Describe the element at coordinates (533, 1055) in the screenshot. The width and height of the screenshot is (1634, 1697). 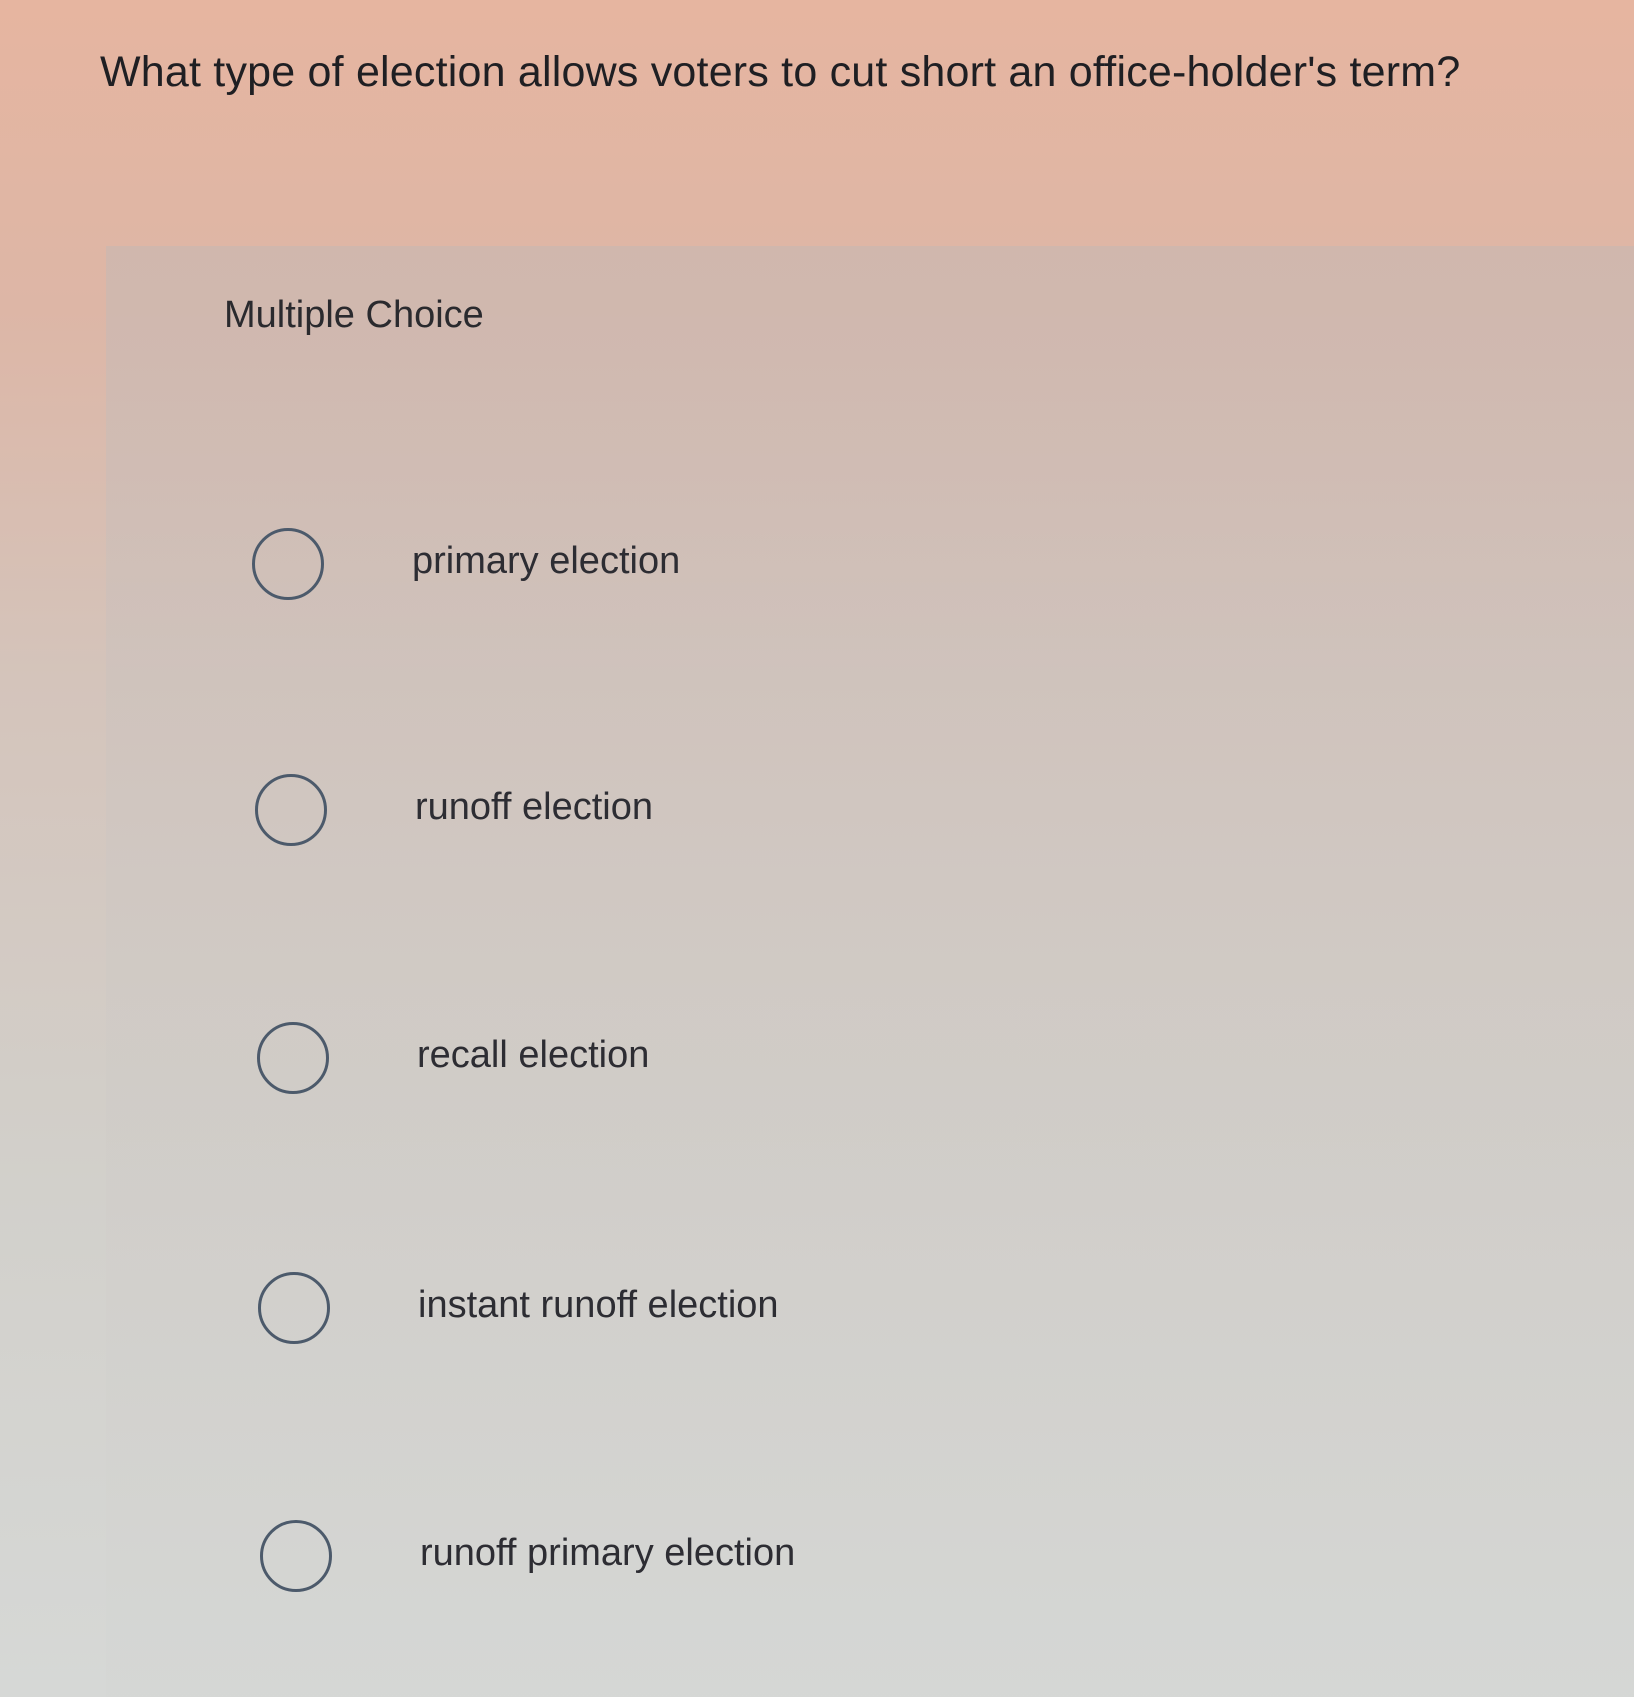
I see `option-label: recall election` at that location.